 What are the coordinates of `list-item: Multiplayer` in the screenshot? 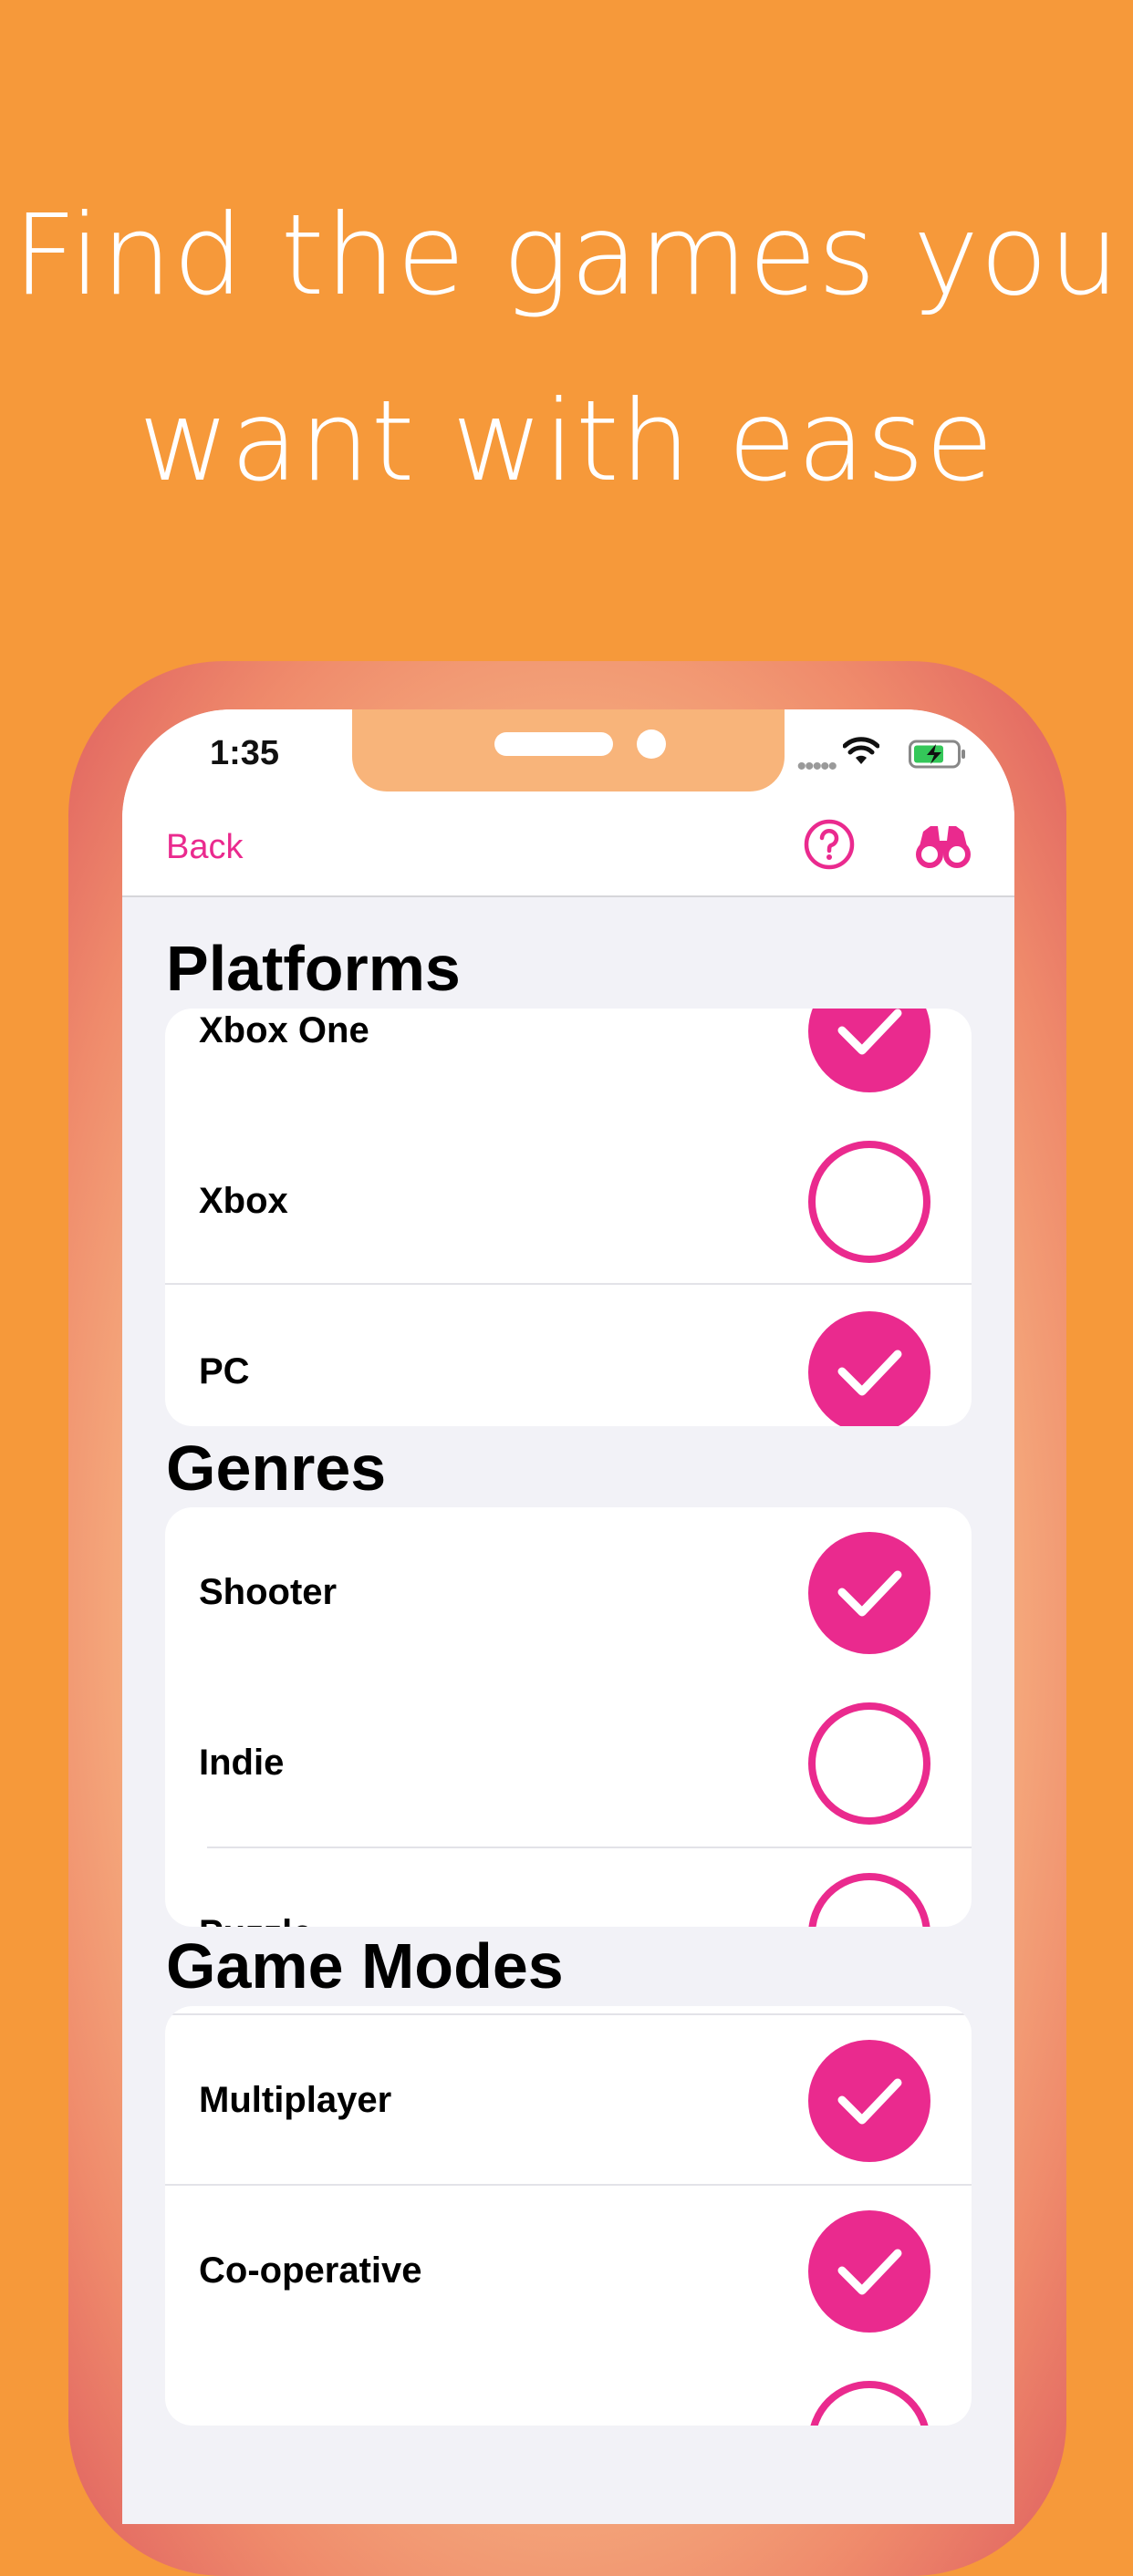 It's located at (568, 2100).